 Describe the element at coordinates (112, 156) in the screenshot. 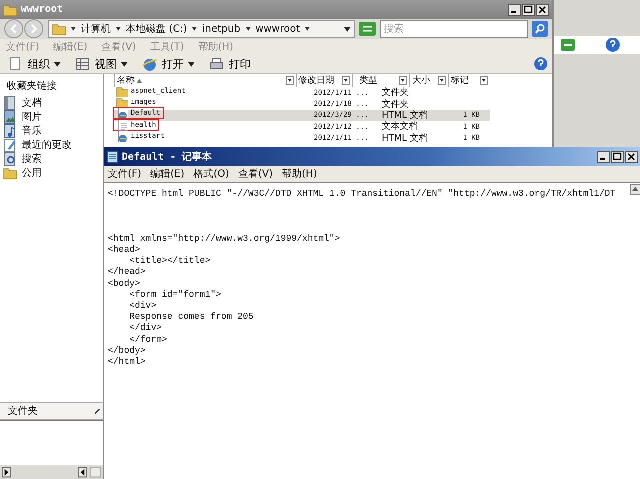

I see `notepad-icon` at that location.